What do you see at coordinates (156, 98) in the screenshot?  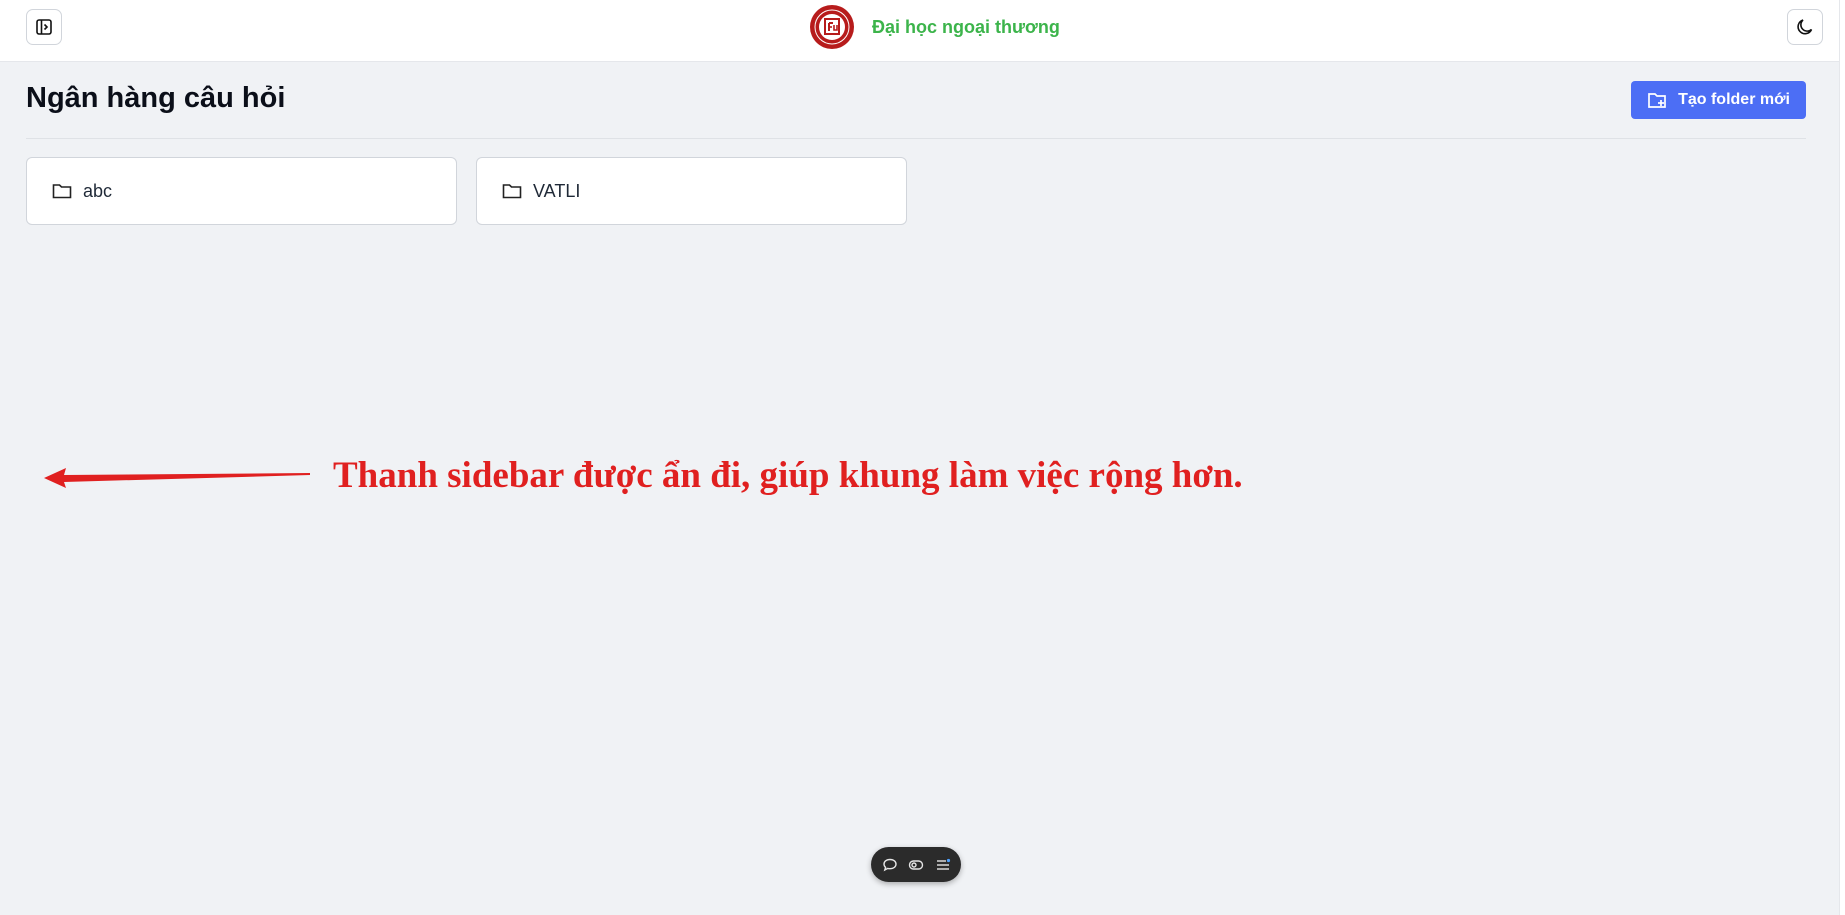 I see `page-title: Ngân hàng câu hỏi` at bounding box center [156, 98].